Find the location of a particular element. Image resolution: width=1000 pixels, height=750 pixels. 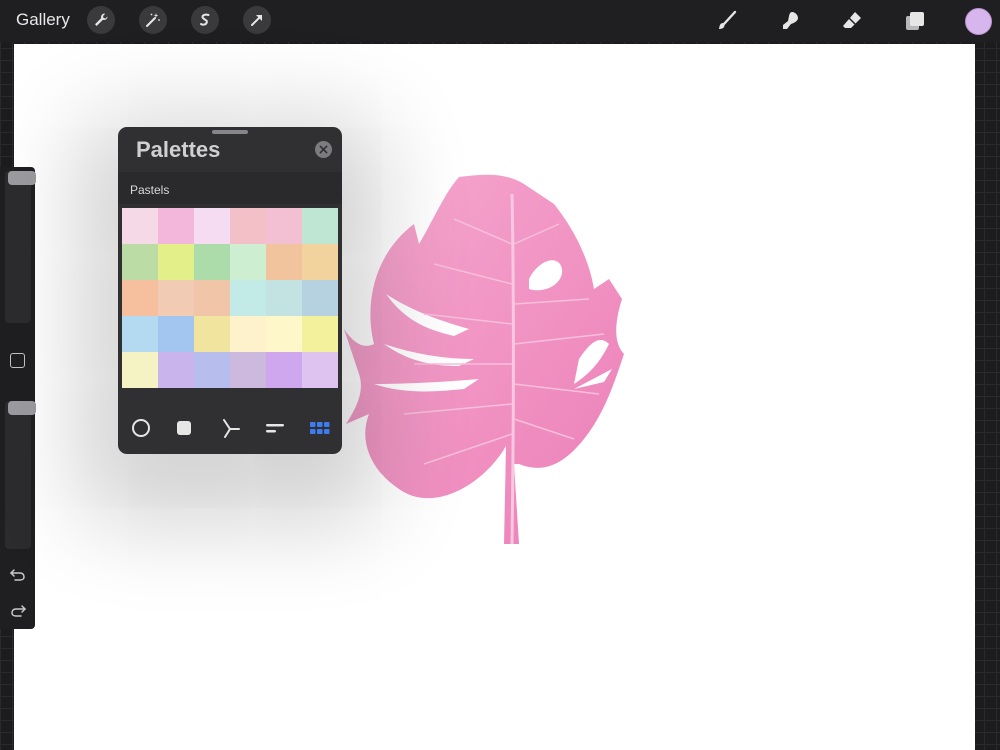

palette-header: Pastels is located at coordinates (230, 188).